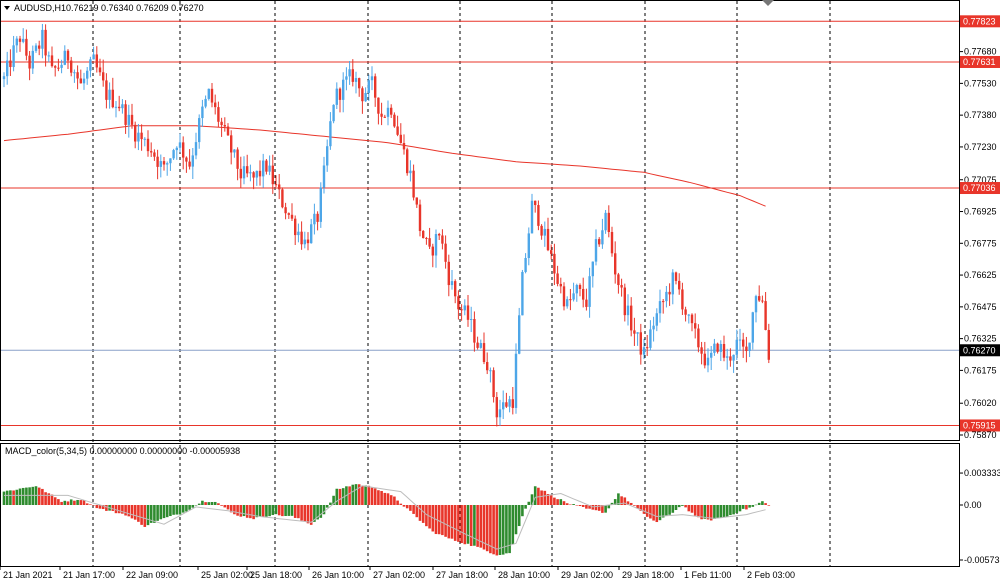 The width and height of the screenshot is (1000, 587). Describe the element at coordinates (980, 370) in the screenshot. I see `price-tick-label-10: 0.76175` at that location.